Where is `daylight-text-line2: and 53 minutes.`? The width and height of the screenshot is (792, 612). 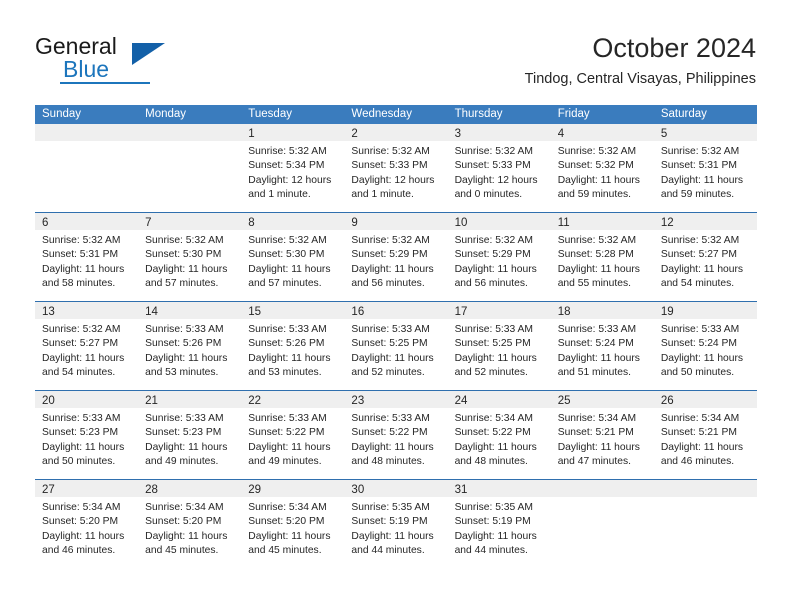 daylight-text-line2: and 53 minutes. is located at coordinates (285, 373).